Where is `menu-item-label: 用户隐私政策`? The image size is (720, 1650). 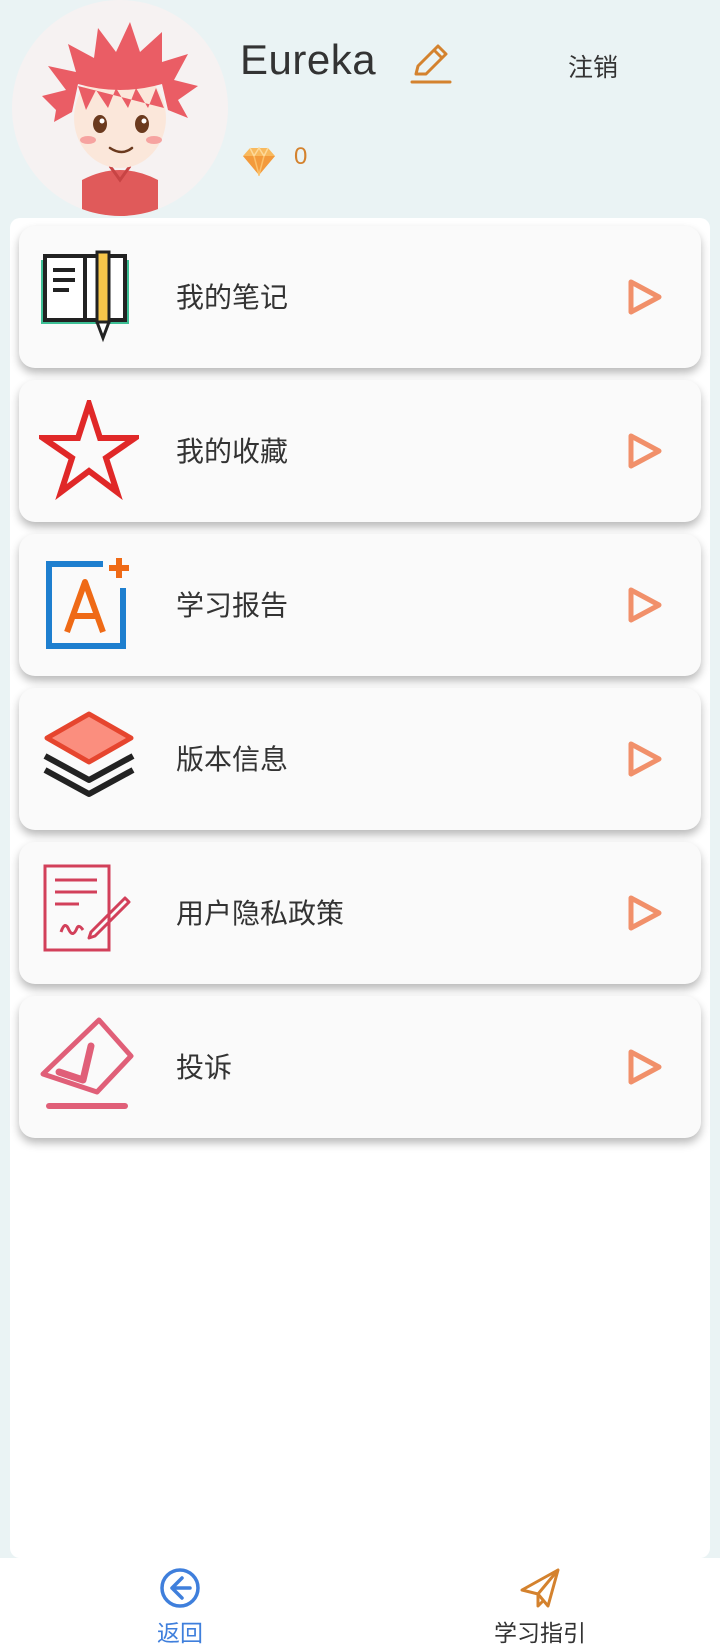 menu-item-label: 用户隐私政策 is located at coordinates (260, 913).